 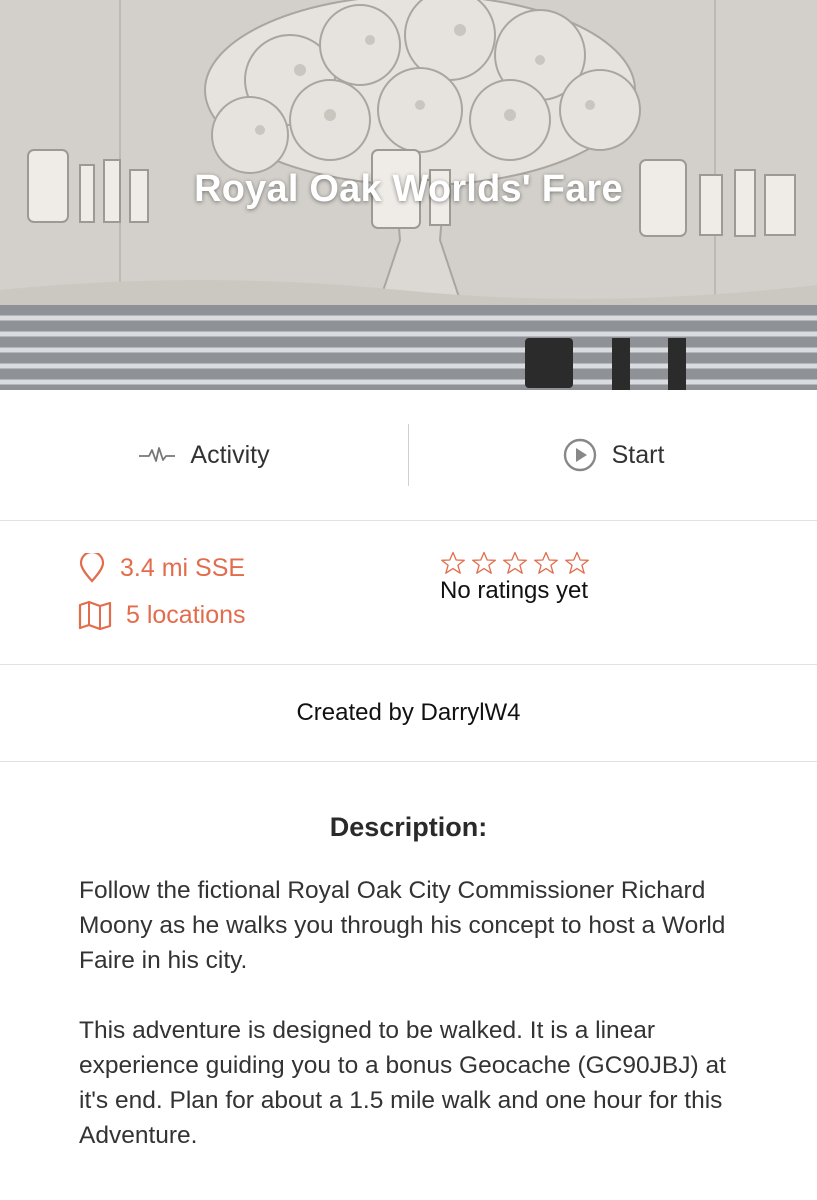 I want to click on creator-info: Created by DarrylW4, so click(x=408, y=713).